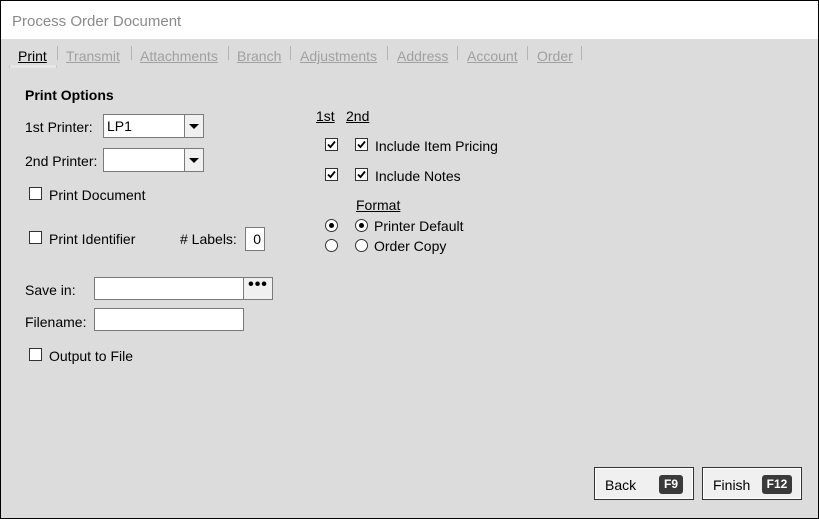  I want to click on tab-print: Print, so click(32, 56).